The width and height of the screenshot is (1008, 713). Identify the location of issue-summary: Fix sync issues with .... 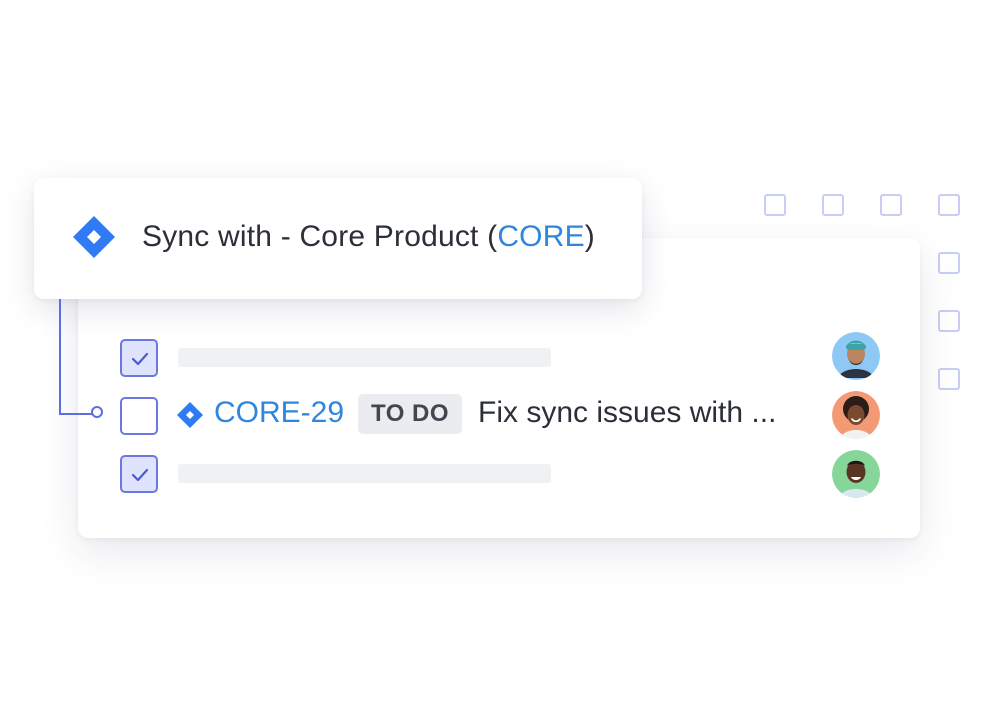
(627, 412).